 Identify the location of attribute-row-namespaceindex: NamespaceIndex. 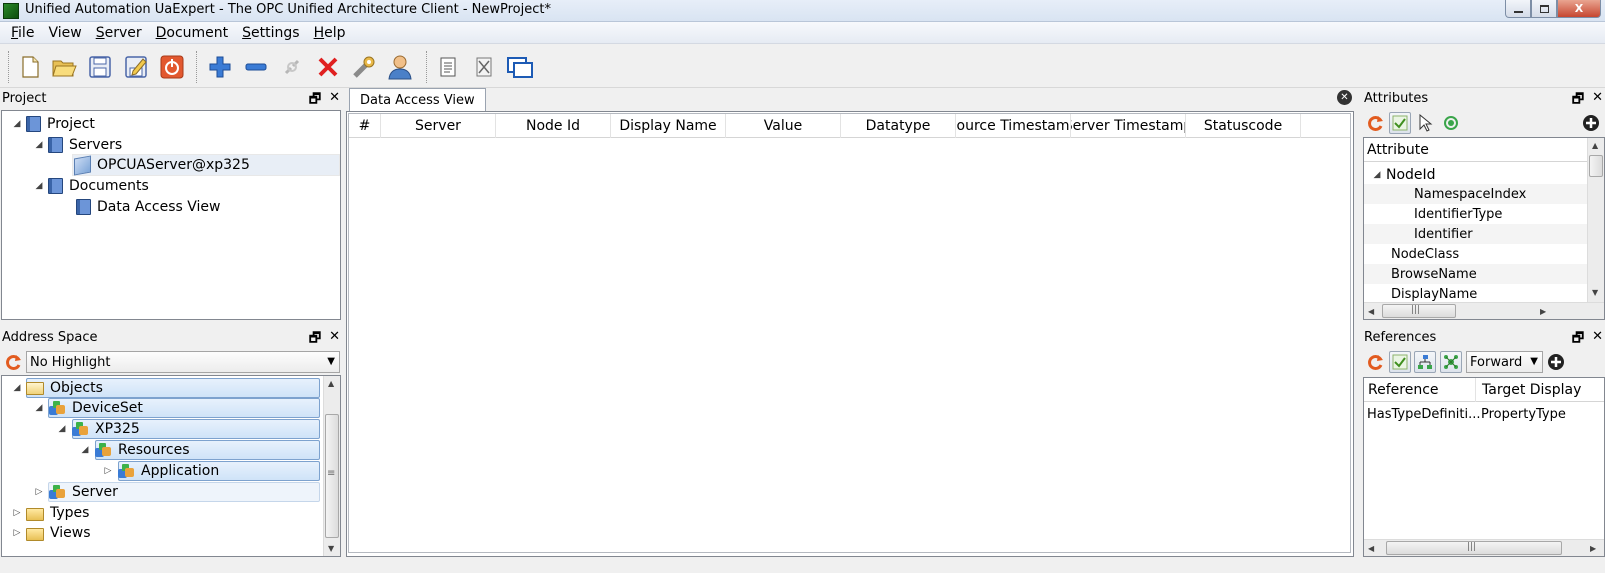
(1470, 194).